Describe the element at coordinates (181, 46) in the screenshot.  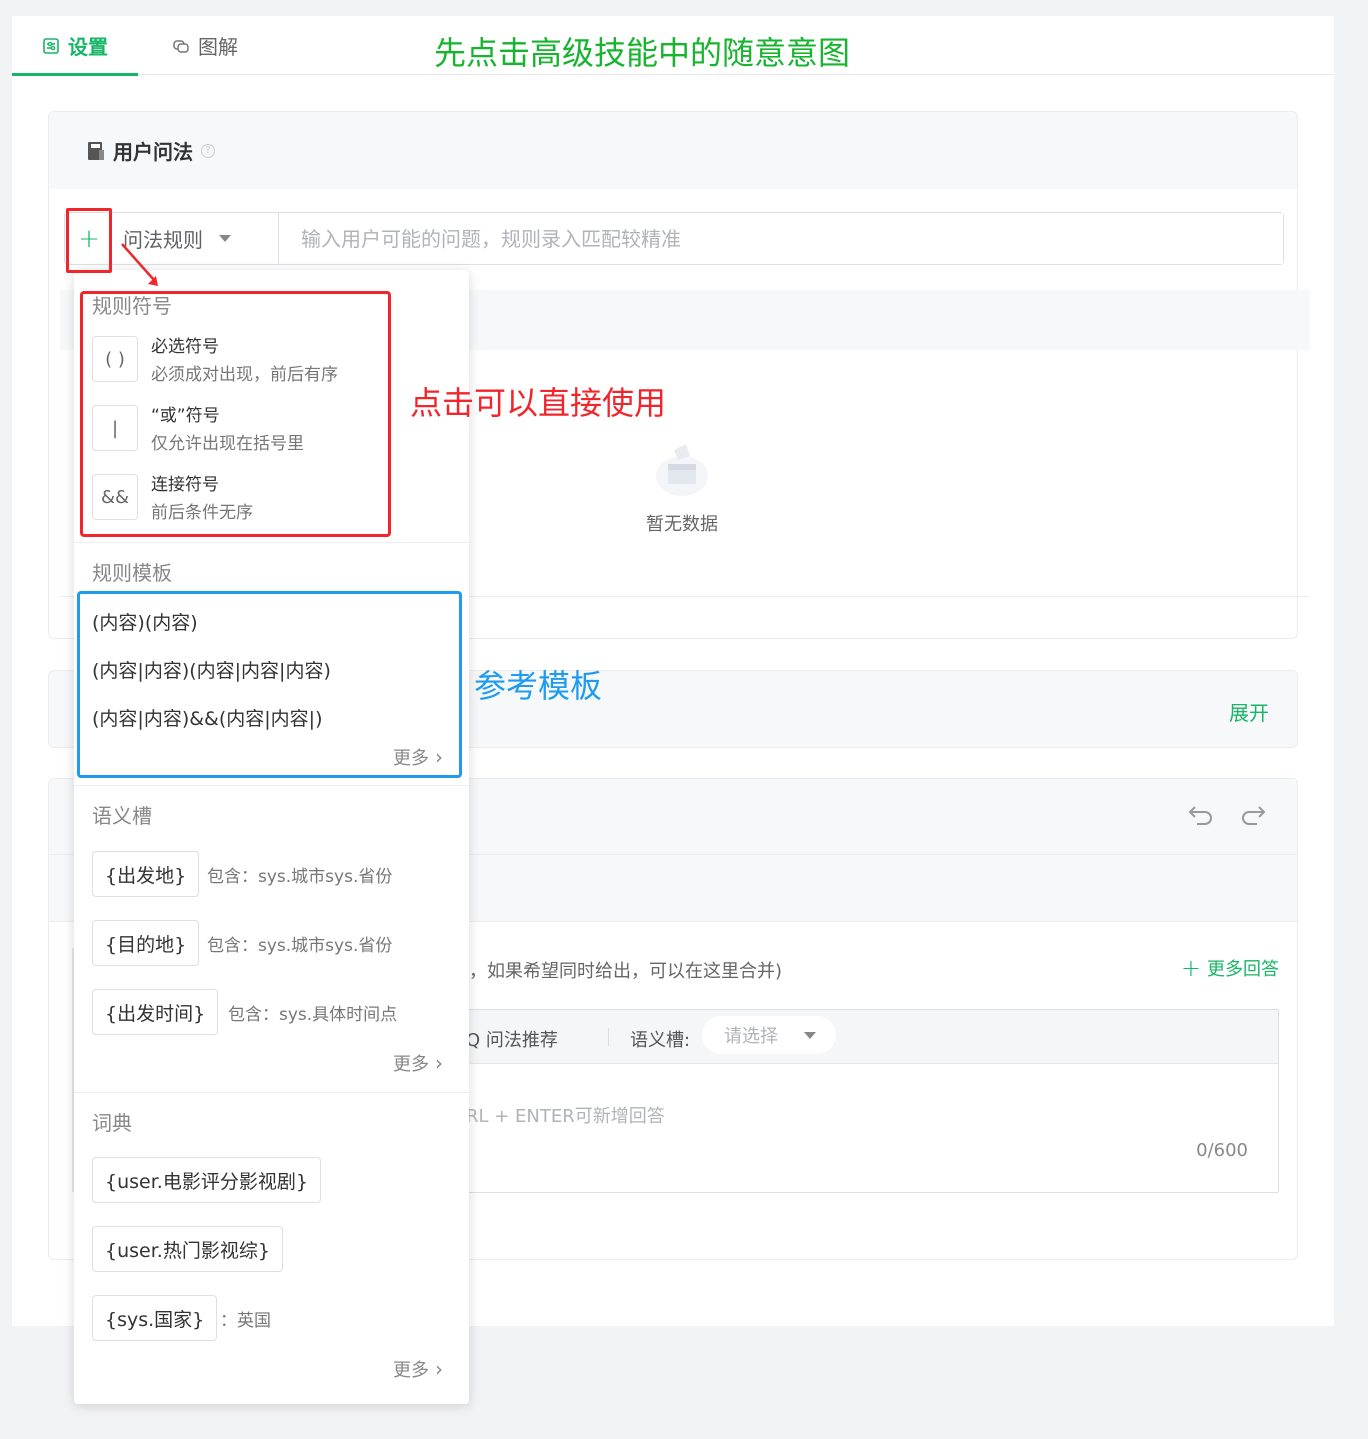
I see `diagram-icon` at that location.